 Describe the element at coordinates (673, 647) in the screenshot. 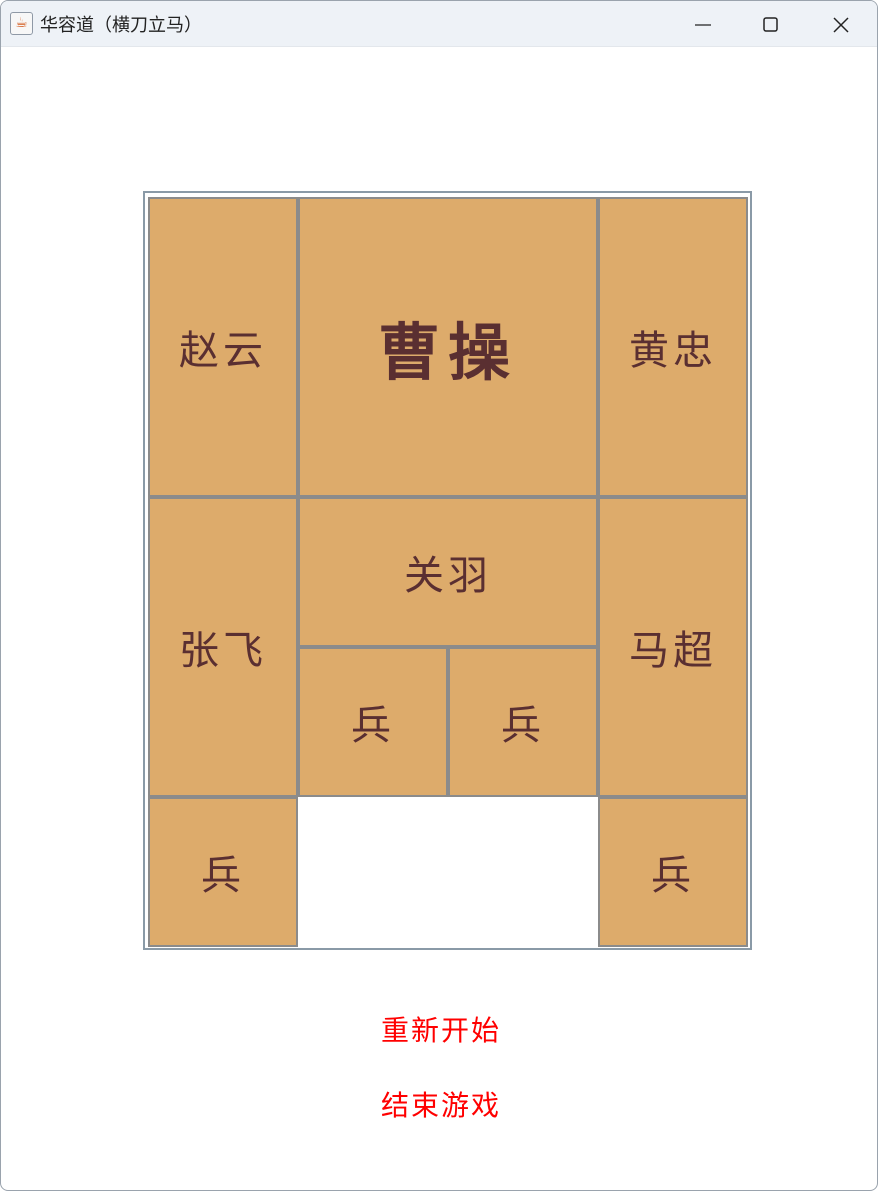

I see `piece-machao: 马超` at that location.